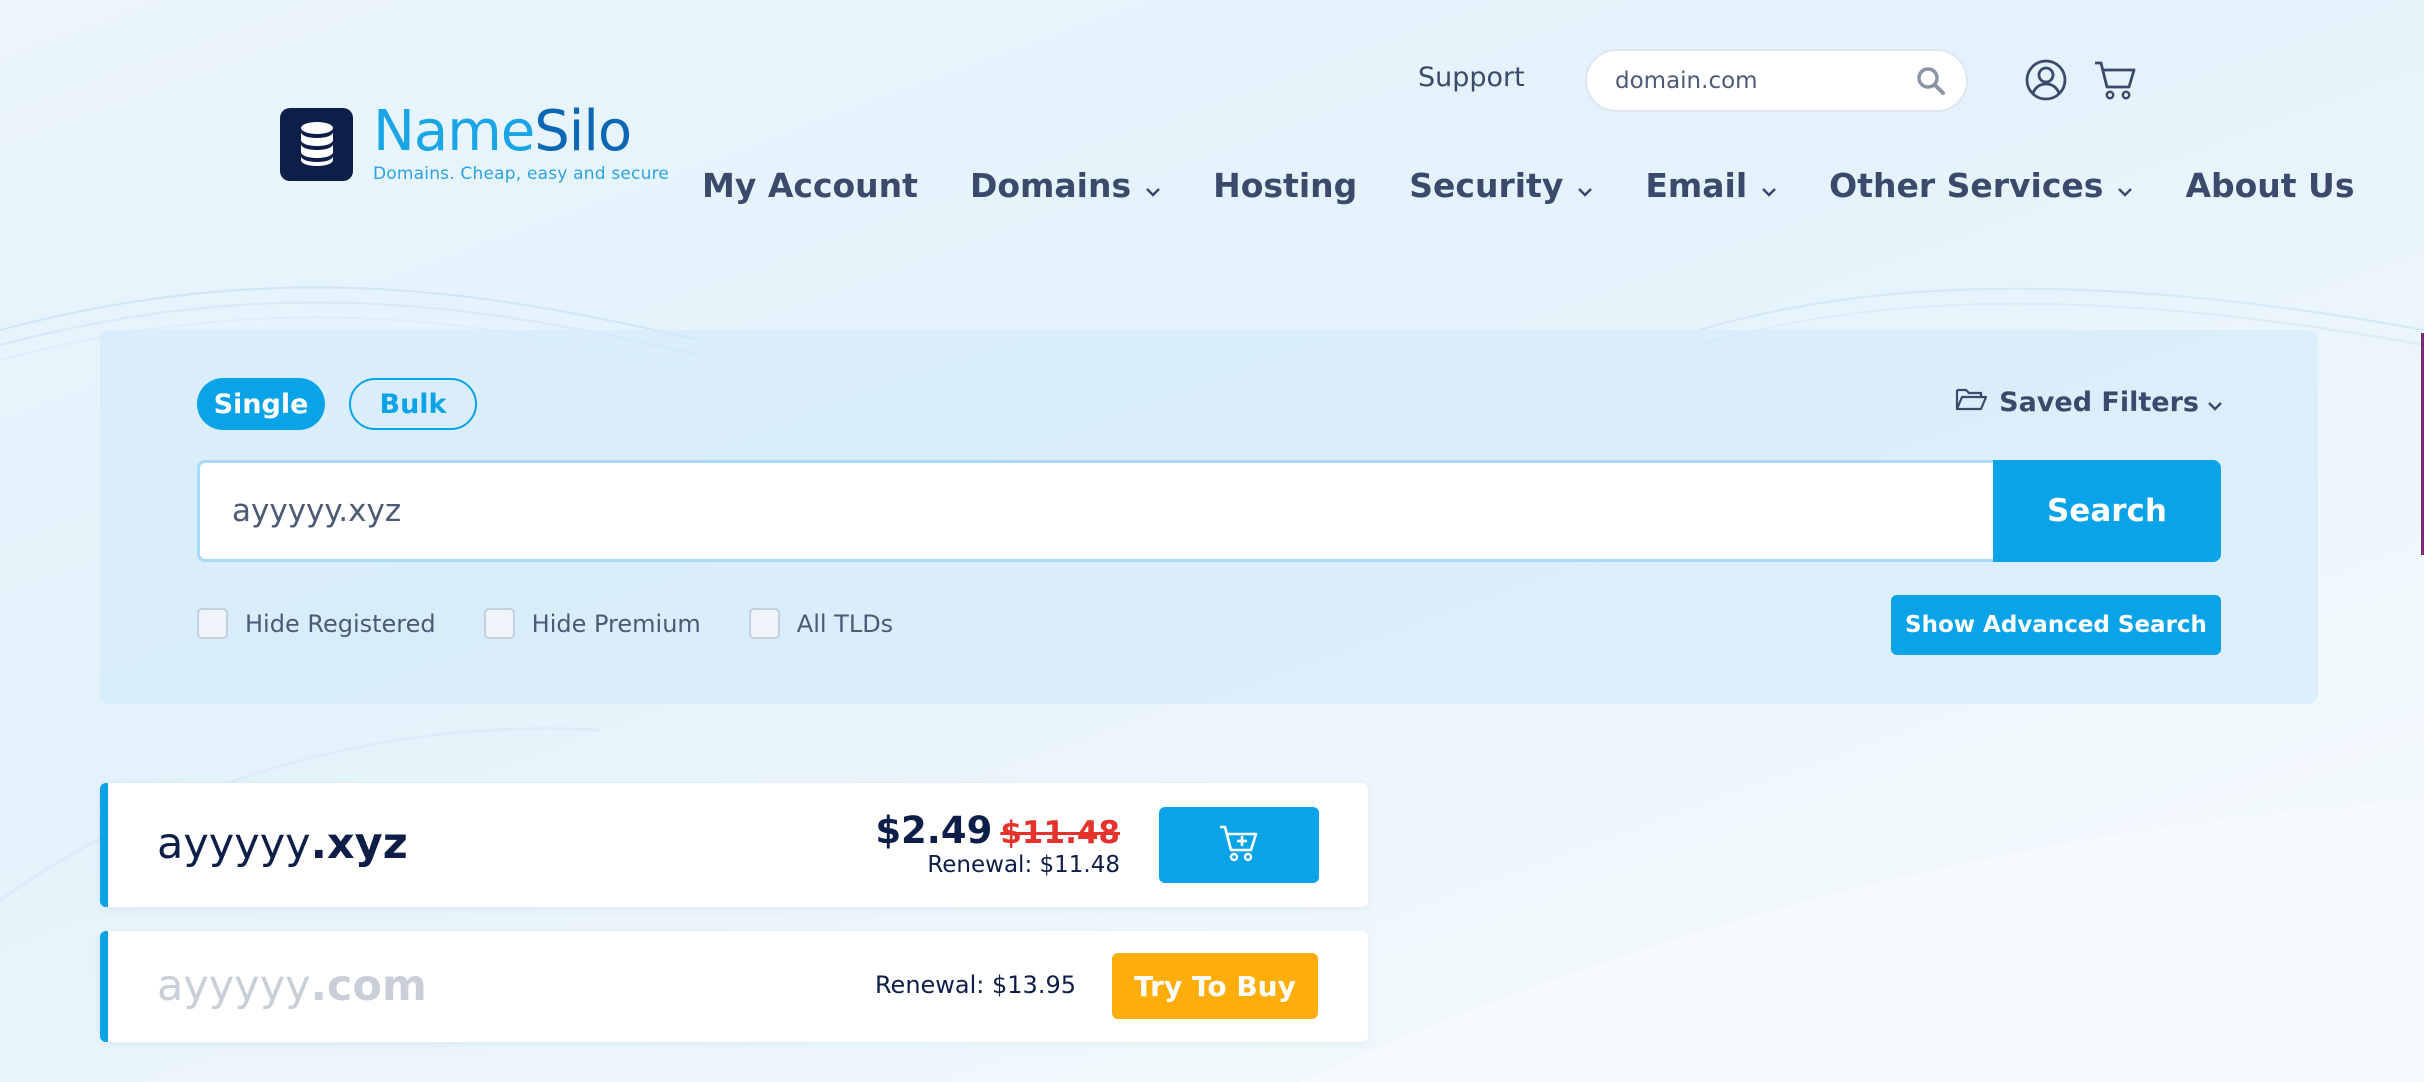 The width and height of the screenshot is (2424, 1082). What do you see at coordinates (2269, 185) in the screenshot?
I see `nav-about-us: About Us` at bounding box center [2269, 185].